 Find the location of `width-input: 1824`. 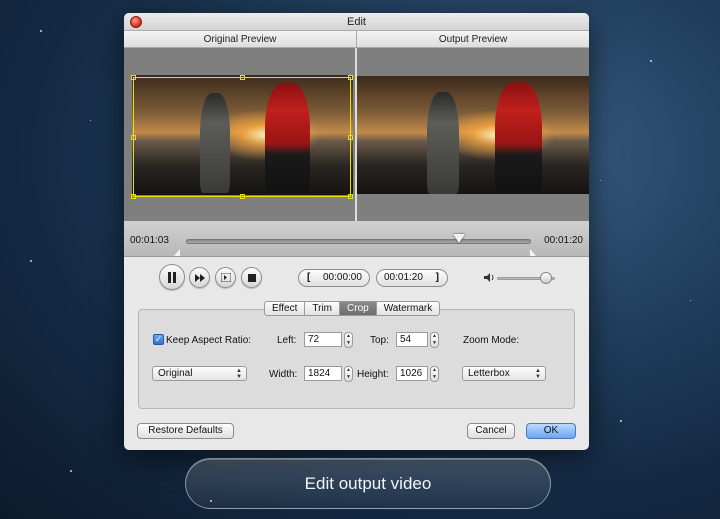

width-input: 1824 is located at coordinates (323, 373).